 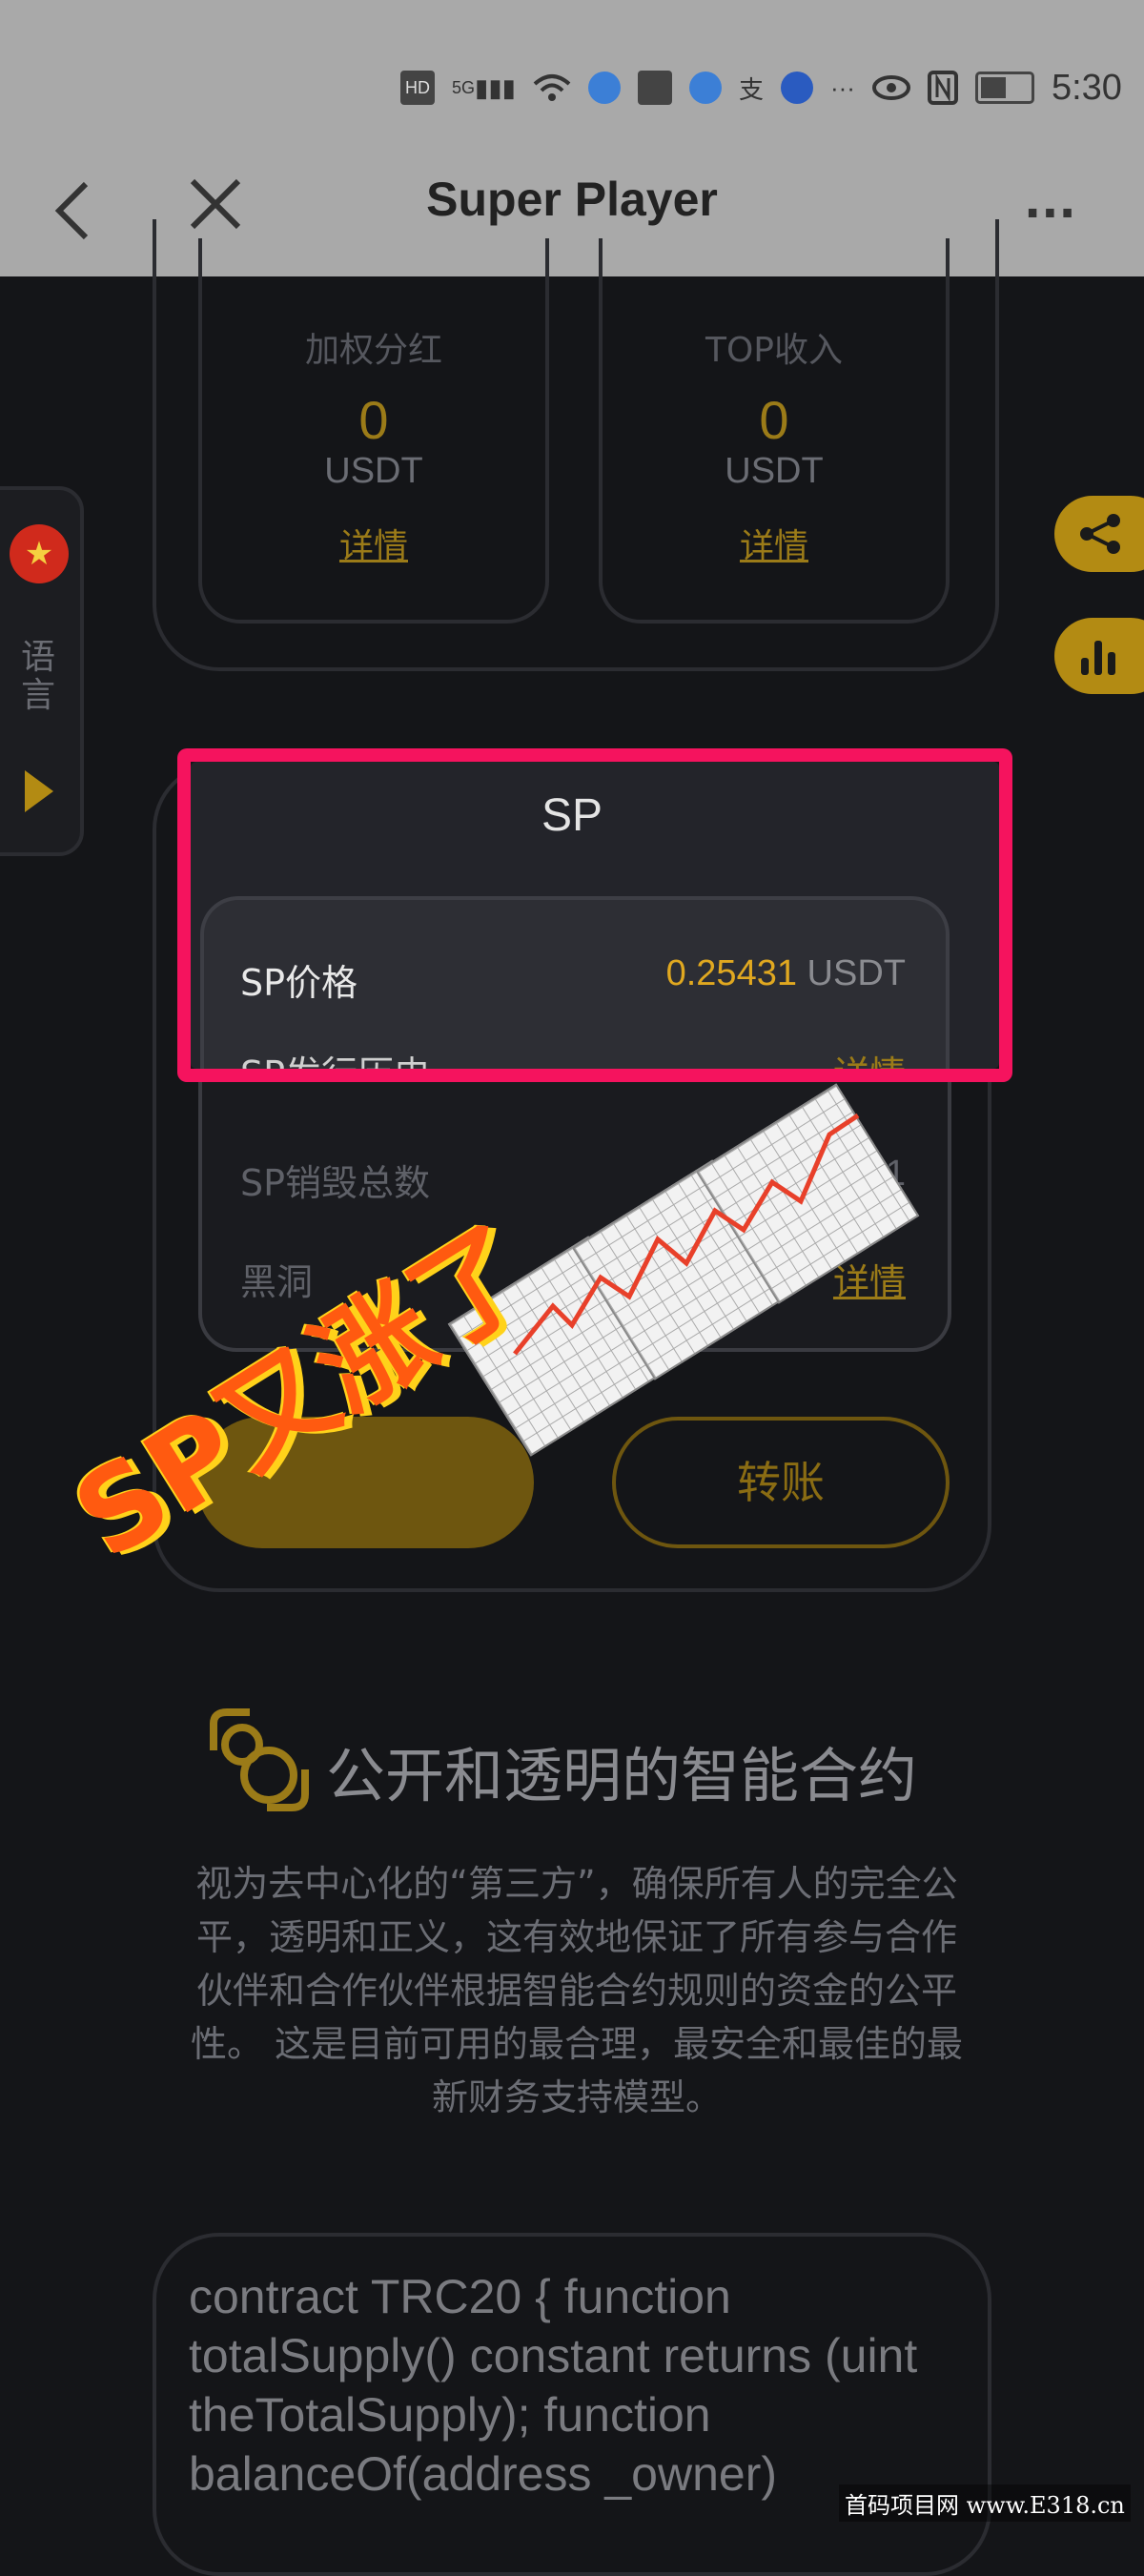 I want to click on bar-chart-icon, so click(x=1098, y=658).